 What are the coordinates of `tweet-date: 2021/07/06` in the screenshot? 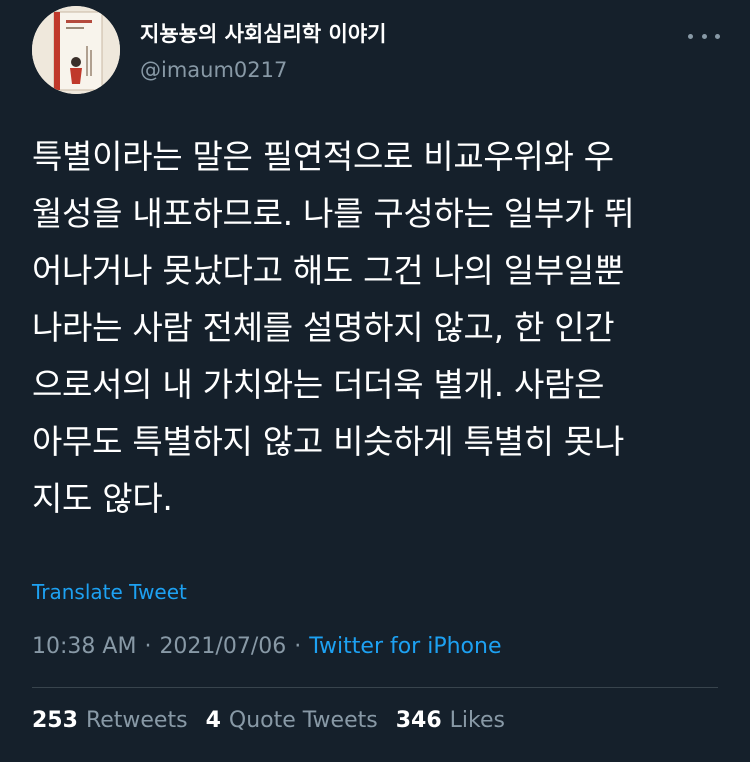 It's located at (222, 646).